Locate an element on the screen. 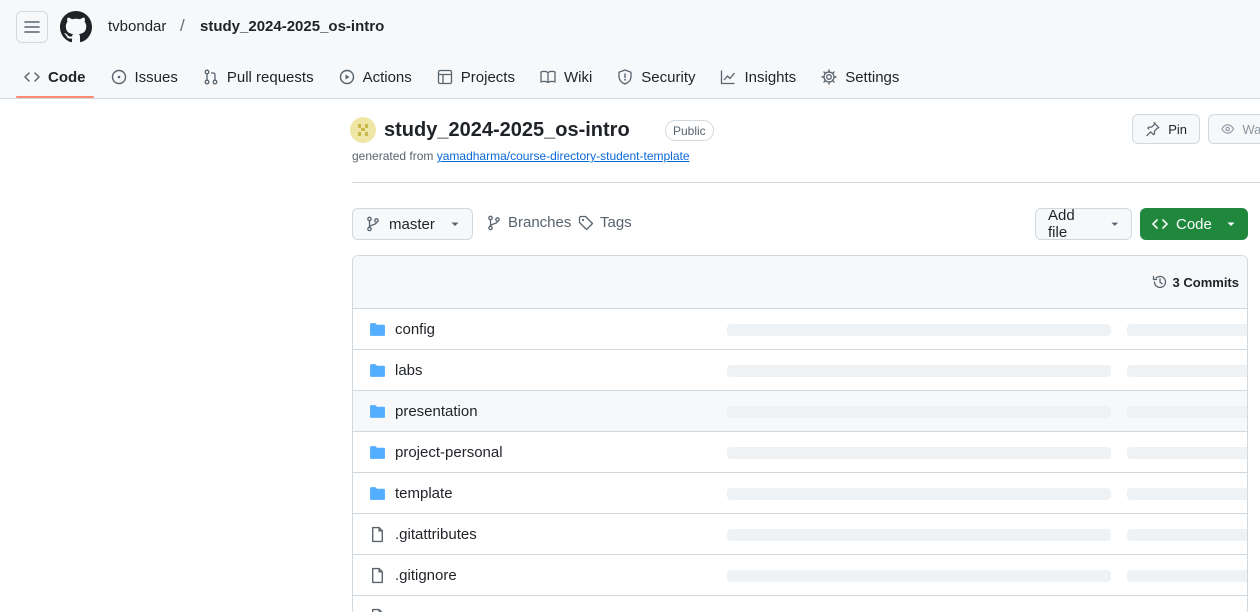 The width and height of the screenshot is (1260, 612). tab-pull-requests: Pull requests is located at coordinates (258, 77).